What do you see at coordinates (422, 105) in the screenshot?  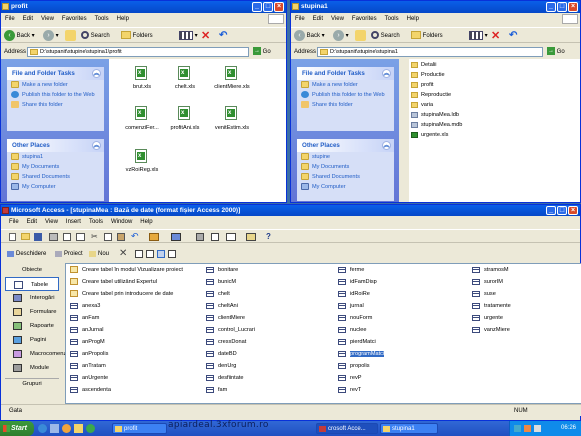 I see `list-item: varia` at bounding box center [422, 105].